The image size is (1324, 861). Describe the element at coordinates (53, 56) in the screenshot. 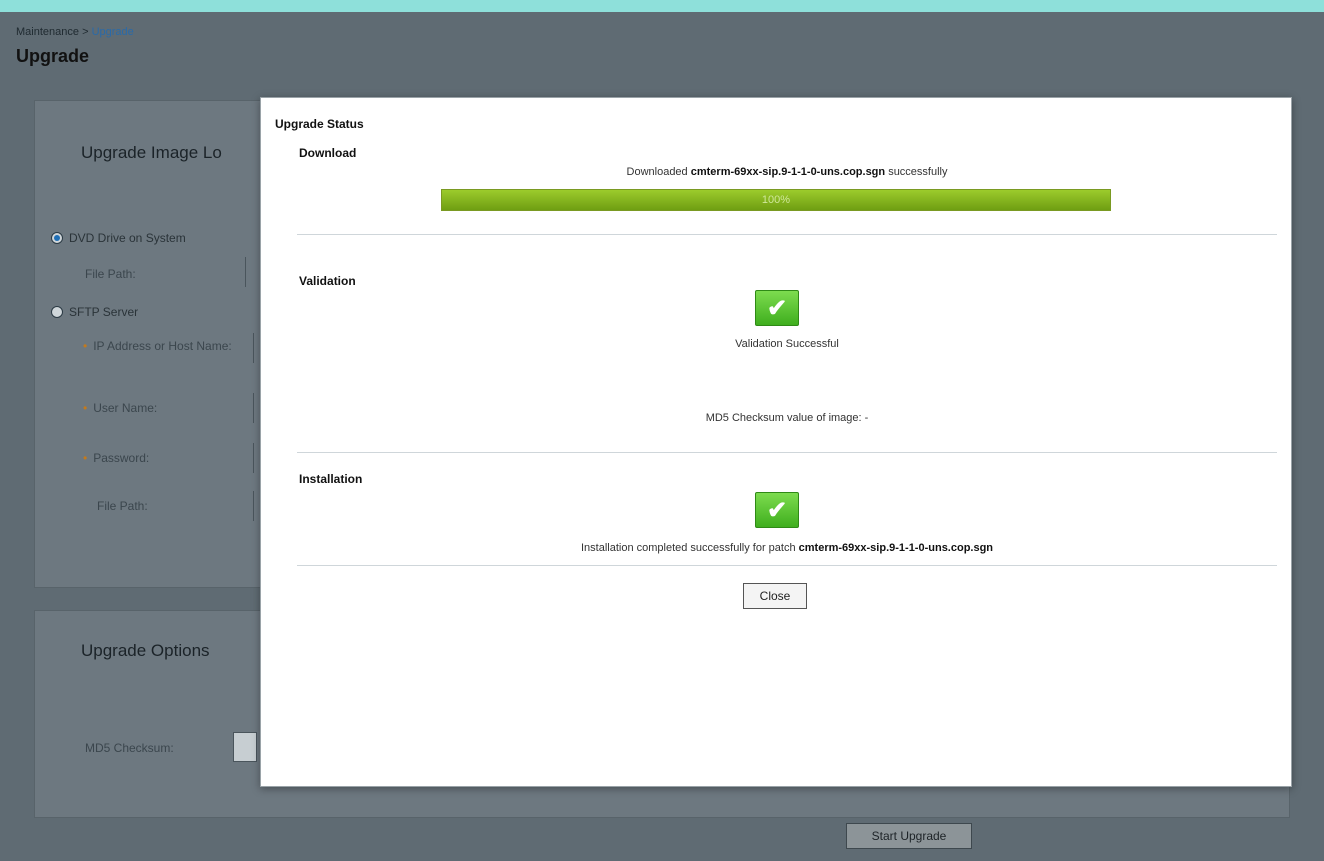

I see `page-title: Upgrade` at that location.